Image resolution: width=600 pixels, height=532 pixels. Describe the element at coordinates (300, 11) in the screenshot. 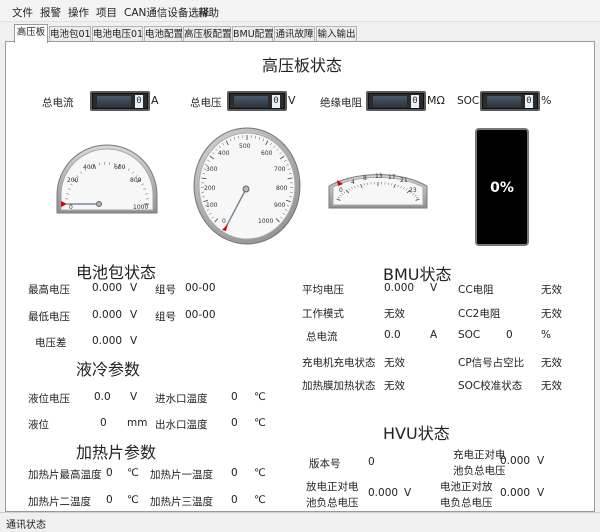

I see `menu-bar: 文件 报警 操作 项目 CAN通信设备选择 帮助` at that location.